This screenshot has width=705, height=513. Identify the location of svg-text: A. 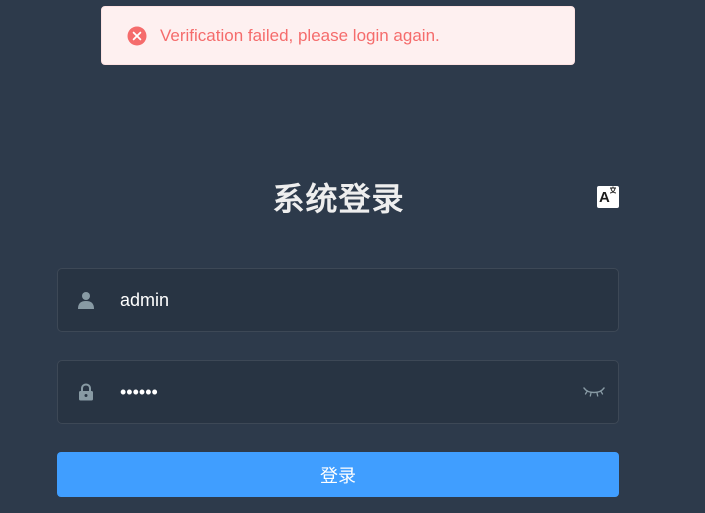
(604, 197).